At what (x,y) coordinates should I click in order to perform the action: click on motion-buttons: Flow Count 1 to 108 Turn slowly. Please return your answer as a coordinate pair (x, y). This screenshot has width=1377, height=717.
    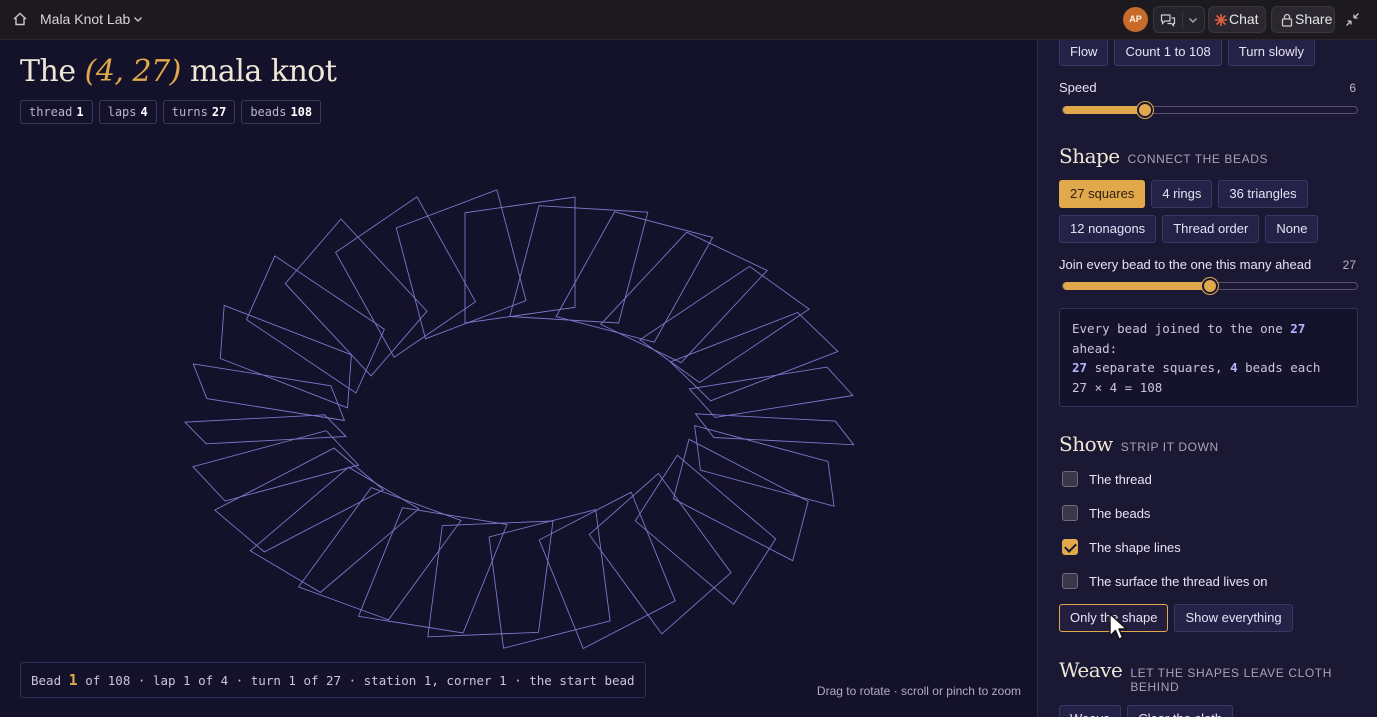
    Looking at the image, I should click on (1187, 53).